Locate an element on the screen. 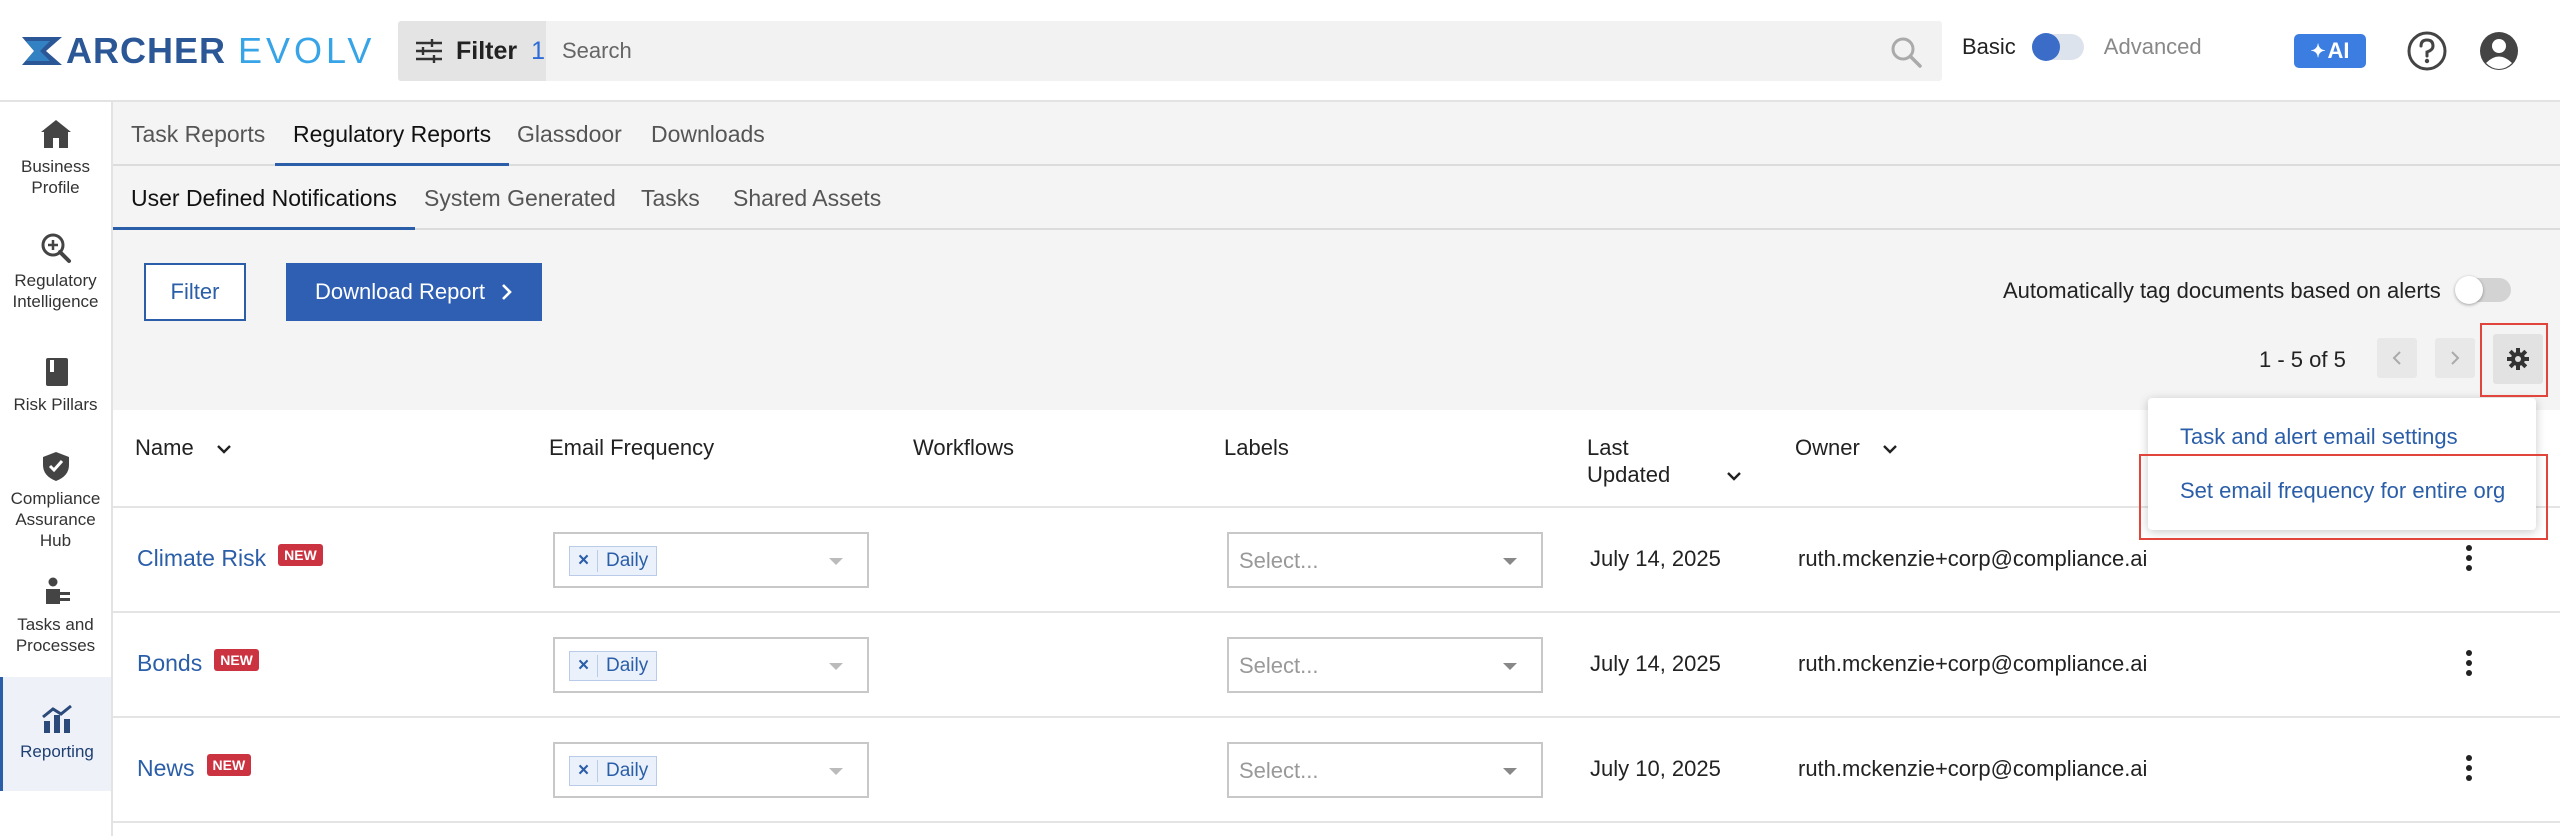  column-header-label: Name is located at coordinates (164, 447).